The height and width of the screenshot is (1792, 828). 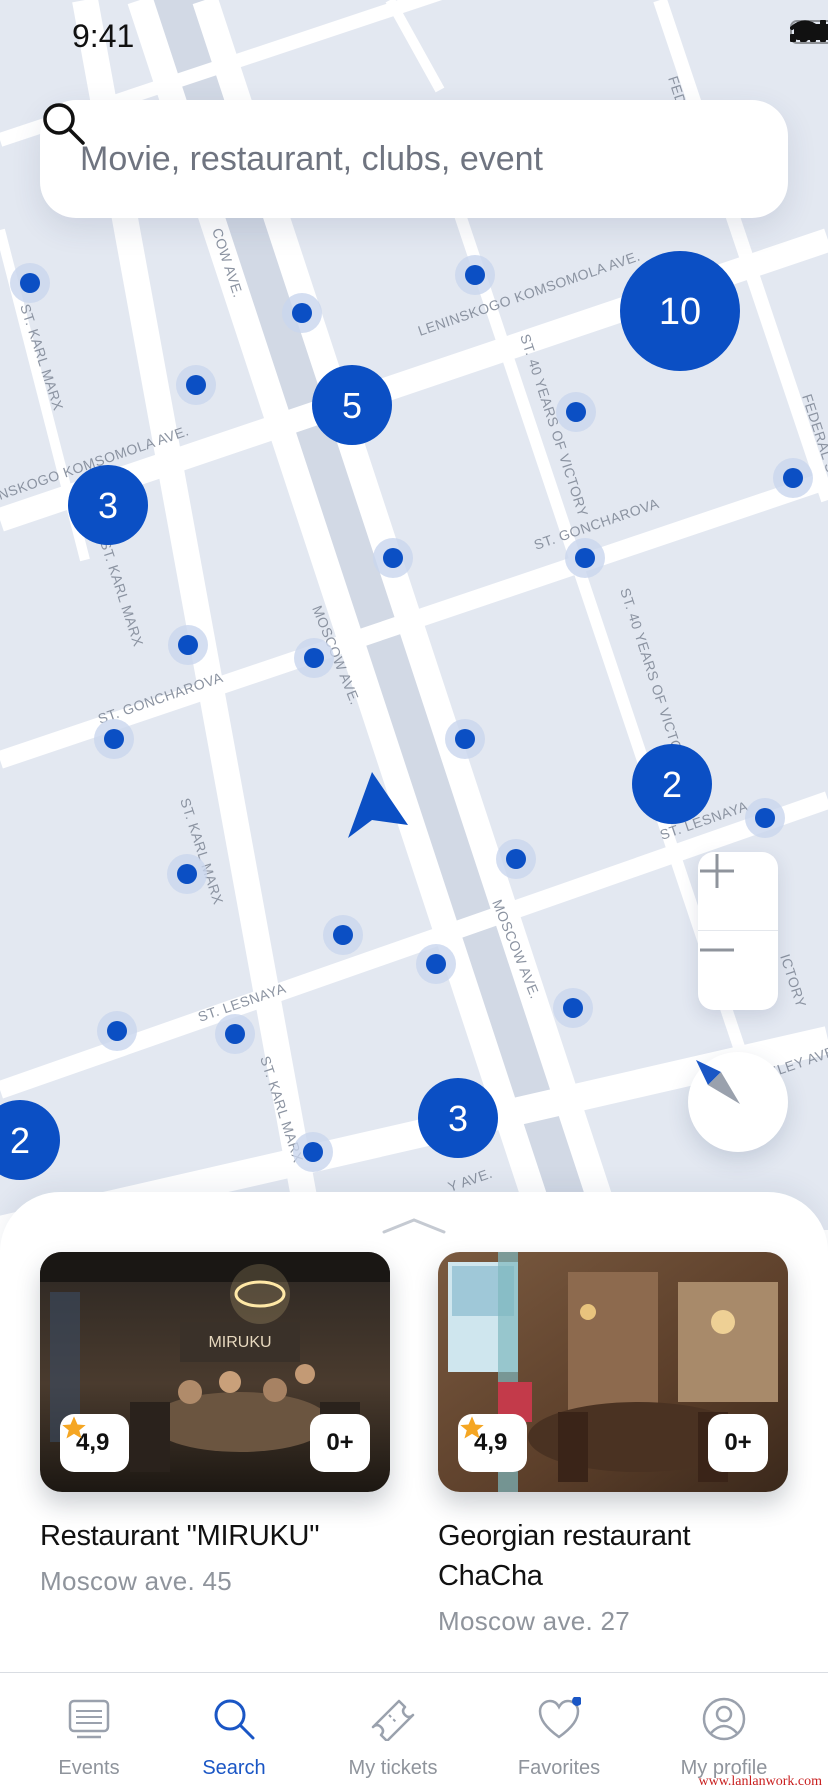 I want to click on chevron-up-icon, so click(x=414, y=1224).